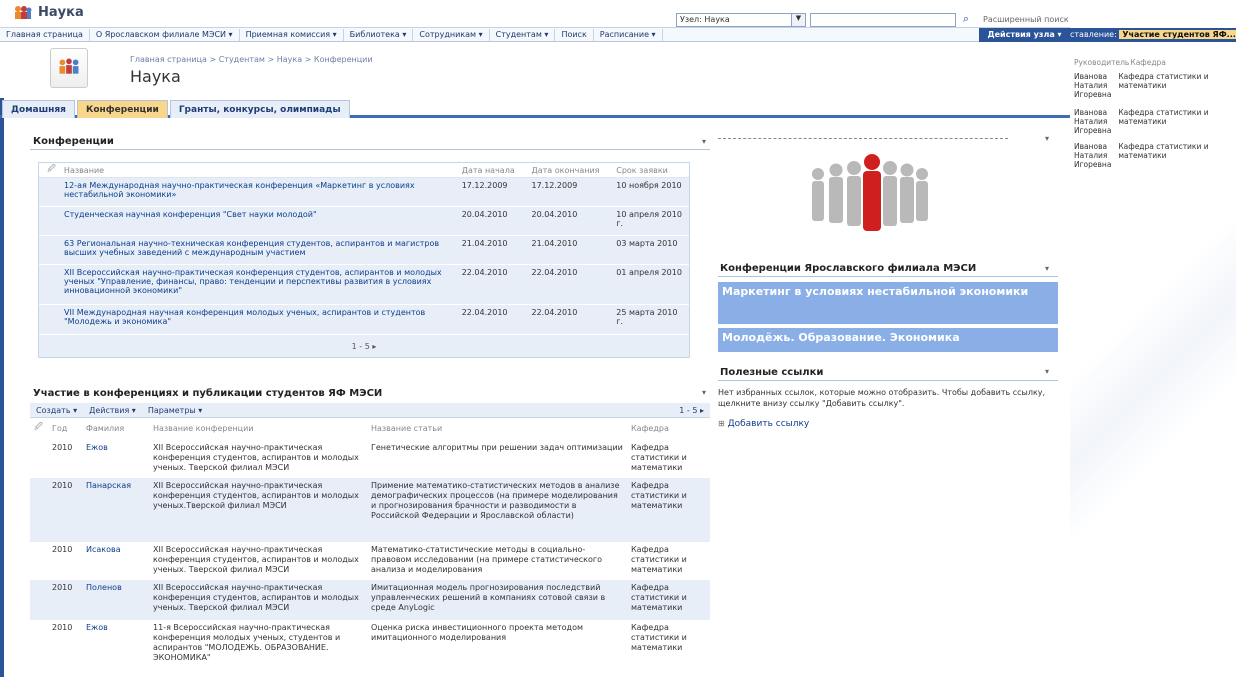  I want to click on site-logo-icon, so click(23, 12).